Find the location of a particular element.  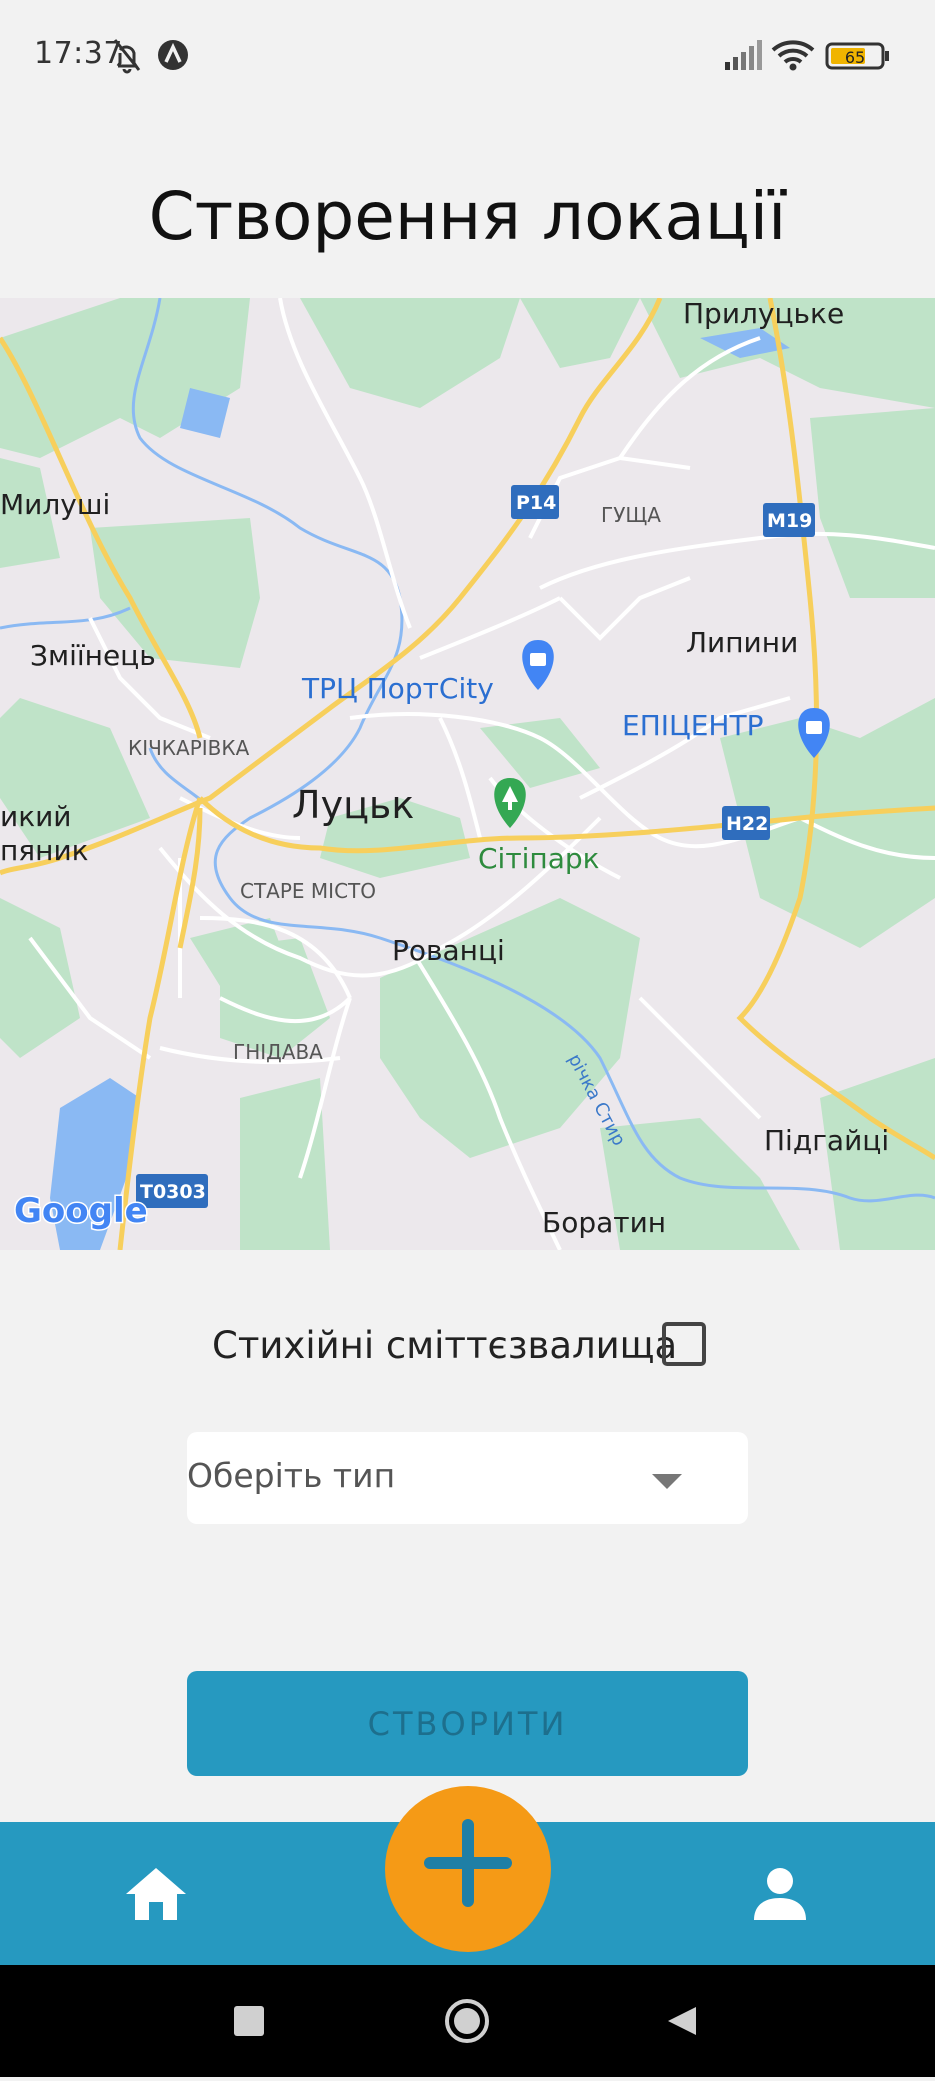

shield-t0303: Т0303 is located at coordinates (173, 1192).